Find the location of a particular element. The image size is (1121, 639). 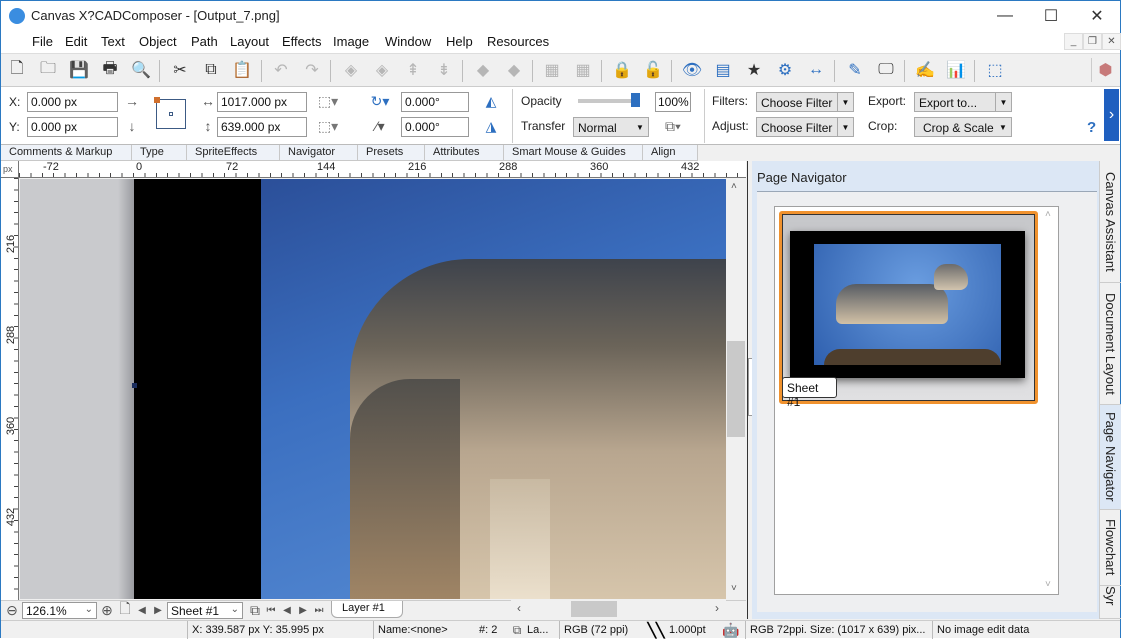

zoom-select: 126.1% ⌄ is located at coordinates (59, 610).